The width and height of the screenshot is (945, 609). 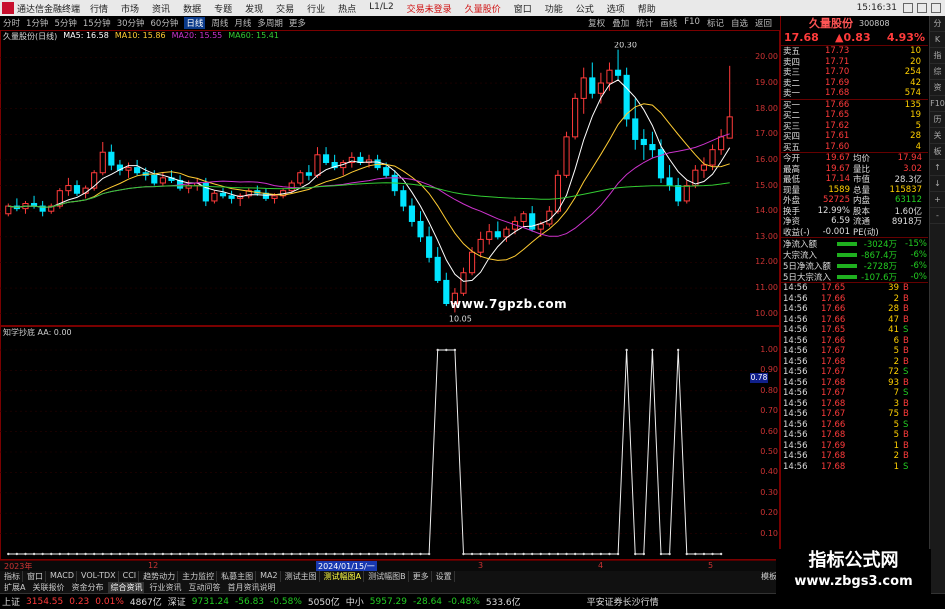 What do you see at coordinates (177, 601) in the screenshot?
I see `sz-label: 深证` at bounding box center [177, 601].